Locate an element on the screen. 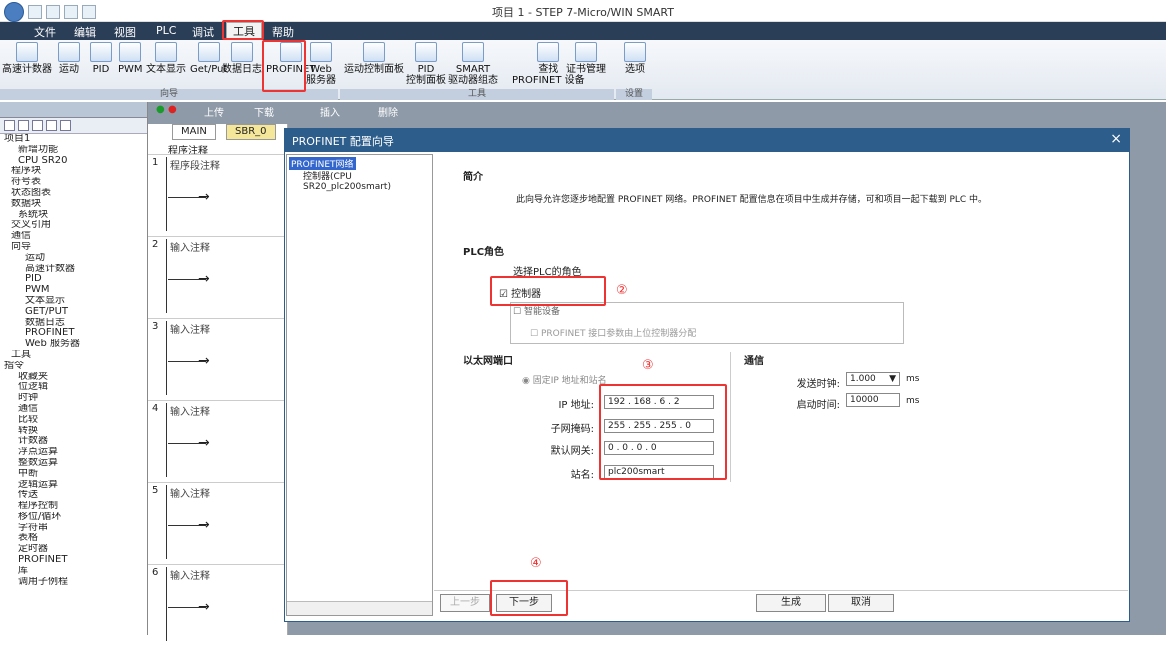  ladder-network: 3 输入注释 → is located at coordinates (218, 359).